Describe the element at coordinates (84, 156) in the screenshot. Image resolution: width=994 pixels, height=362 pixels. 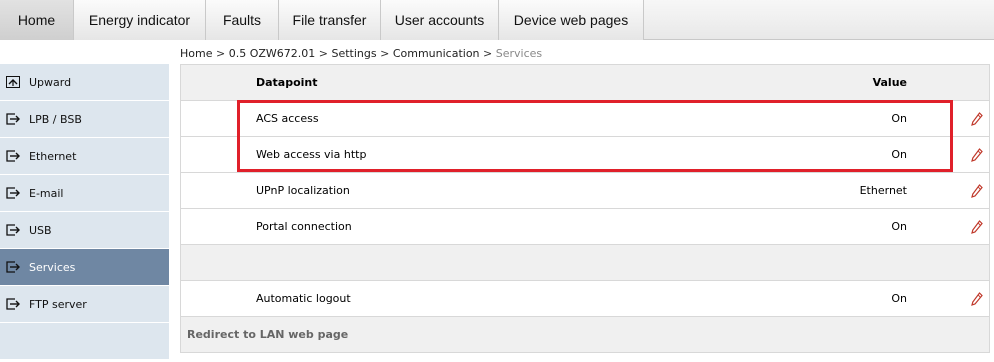
I see `sidebar-item-ethernet: Ethernet` at that location.